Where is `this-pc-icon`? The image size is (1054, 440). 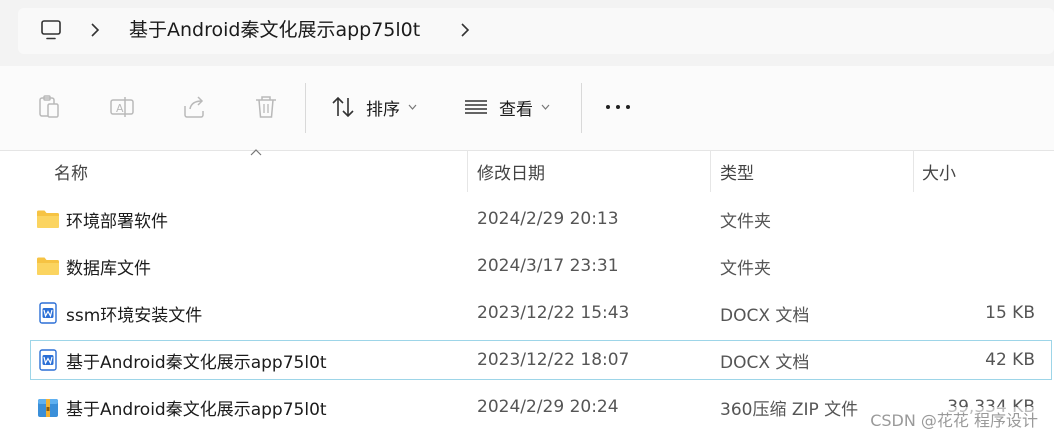
this-pc-icon is located at coordinates (51, 30).